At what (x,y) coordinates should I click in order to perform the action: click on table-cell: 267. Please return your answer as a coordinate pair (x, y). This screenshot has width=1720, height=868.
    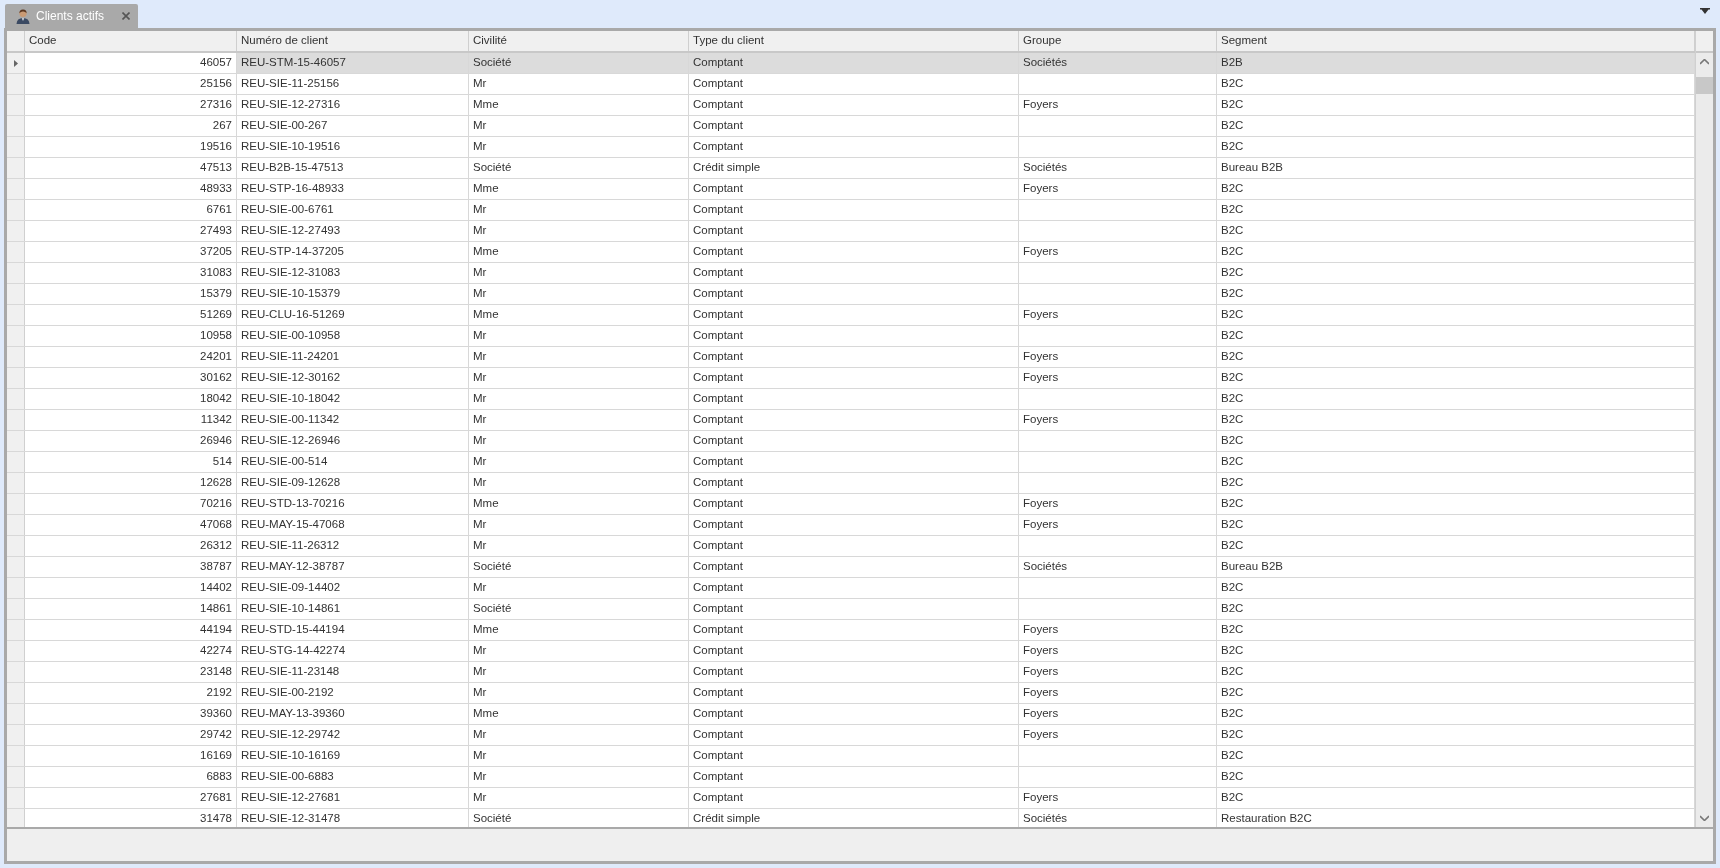
    Looking at the image, I should click on (131, 126).